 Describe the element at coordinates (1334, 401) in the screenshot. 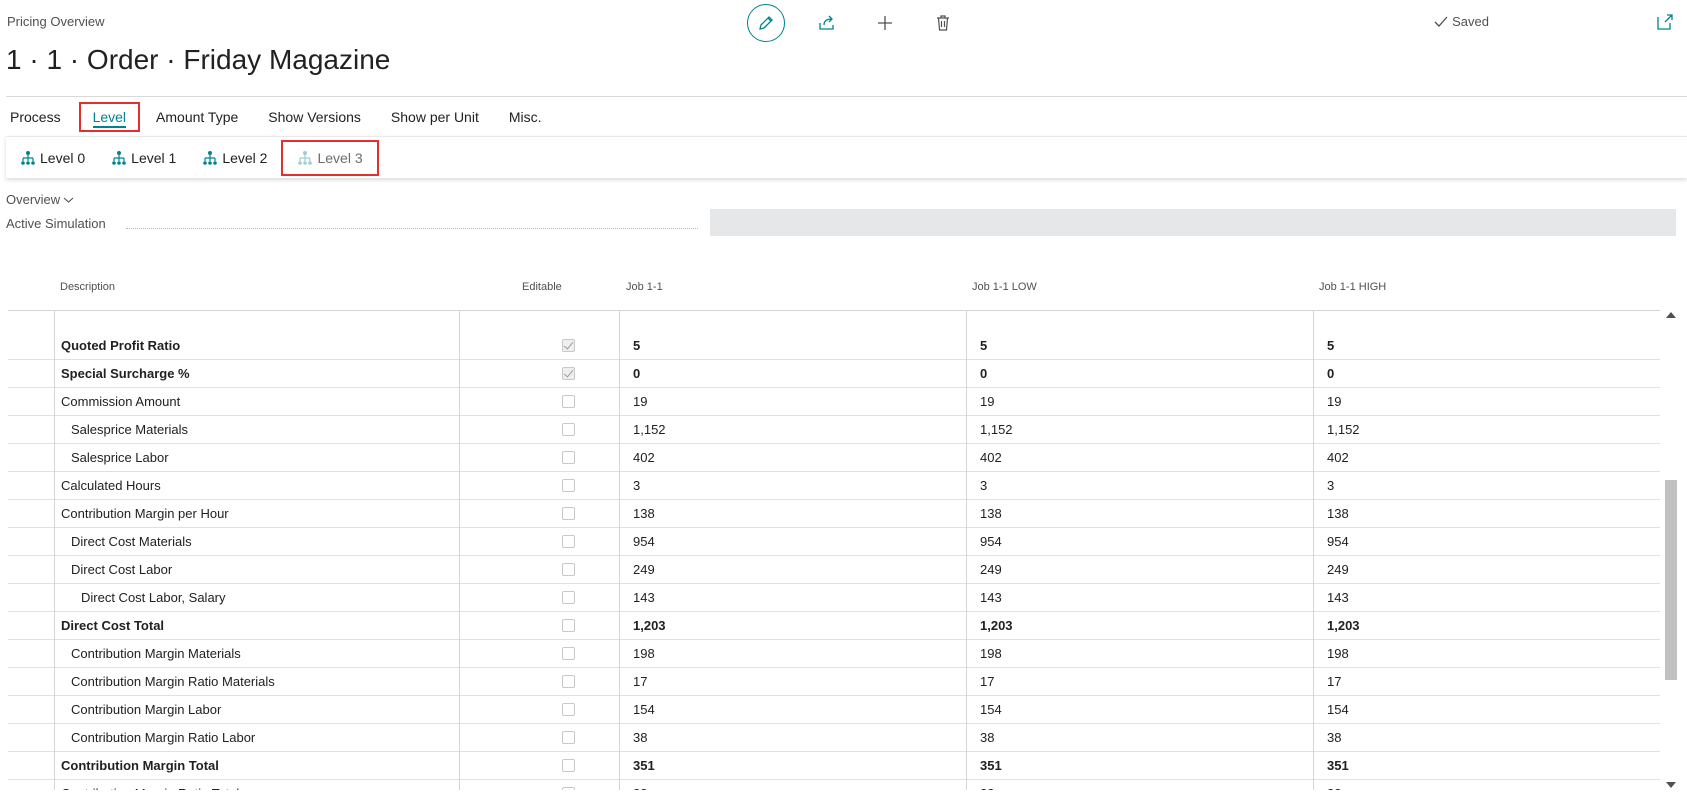

I see `row-value-v3: 19` at that location.